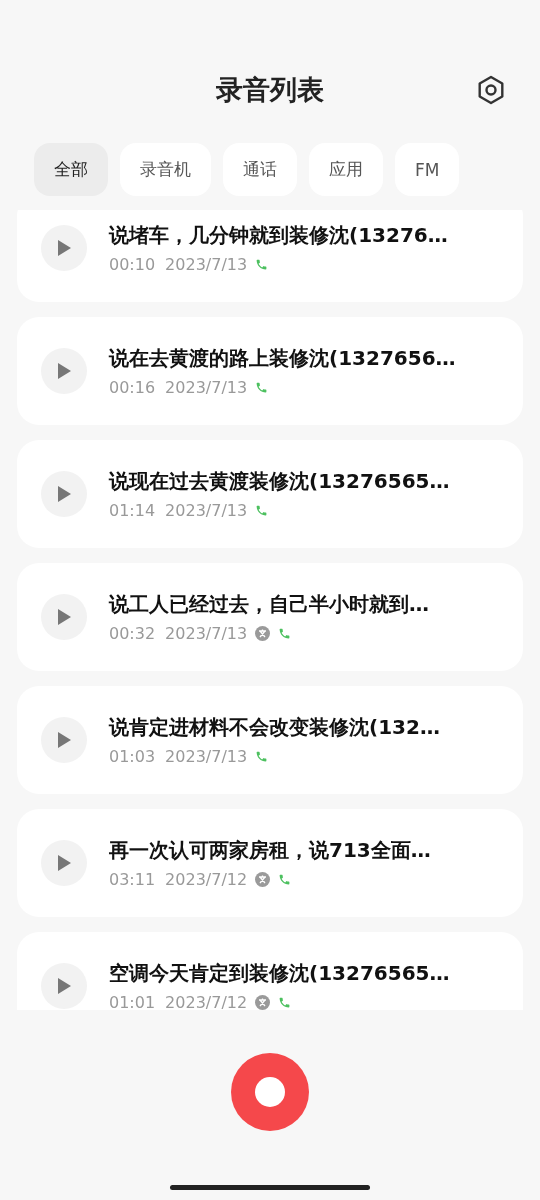  I want to click on filter-tab: 全部, so click(71, 169).